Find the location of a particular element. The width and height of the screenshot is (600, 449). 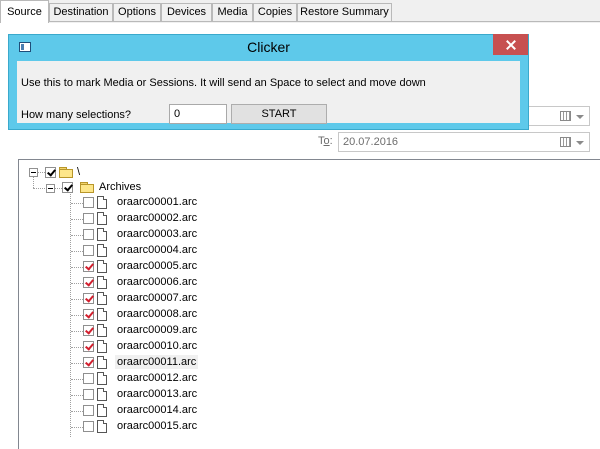

file-label: oraarc00007.arc is located at coordinates (157, 298).